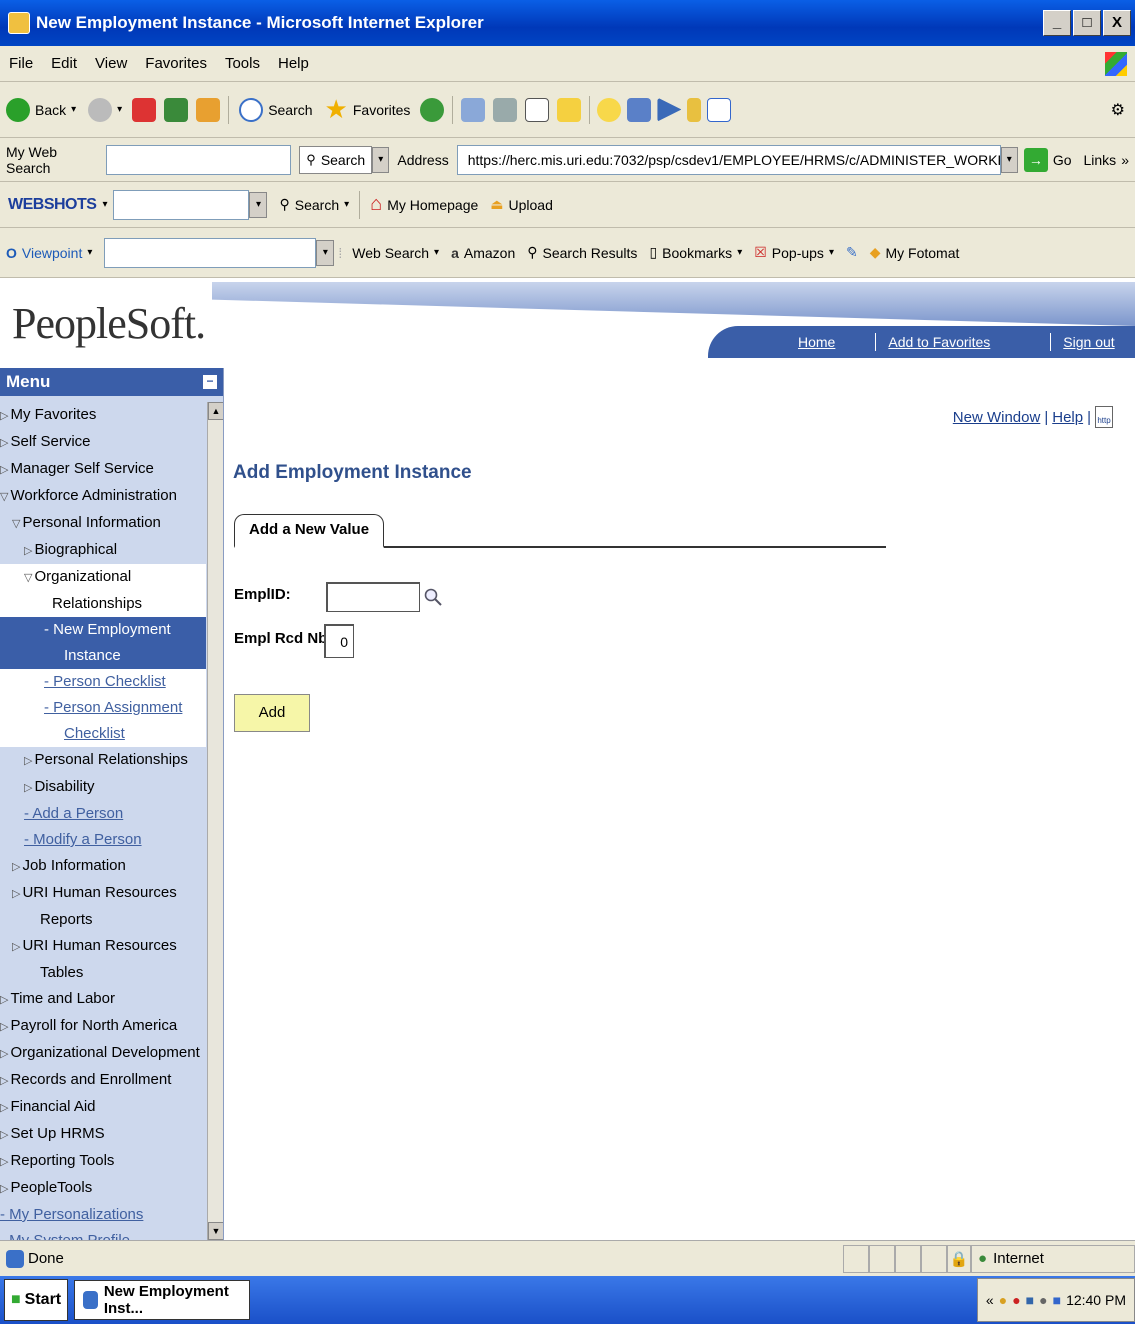  What do you see at coordinates (314, 205) in the screenshot?
I see `webshots-search-button: ⚲ Search ▾` at bounding box center [314, 205].